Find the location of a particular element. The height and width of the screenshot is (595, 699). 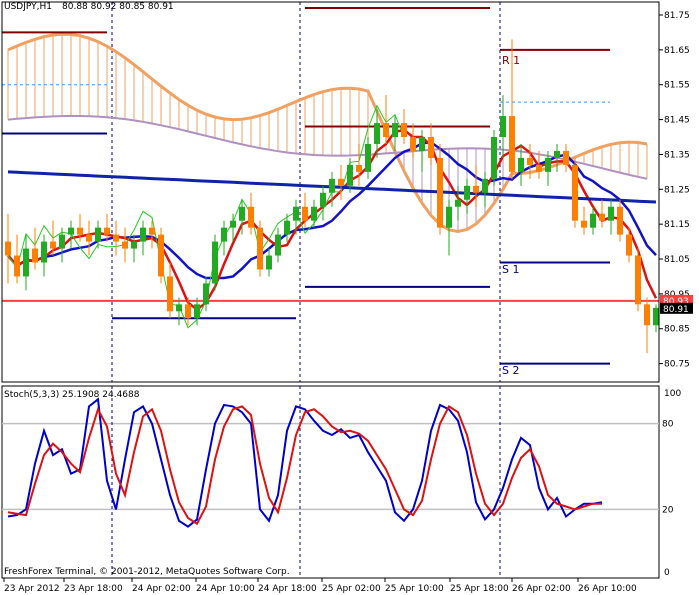

price-tick-label: 81.55 is located at coordinates (677, 86).